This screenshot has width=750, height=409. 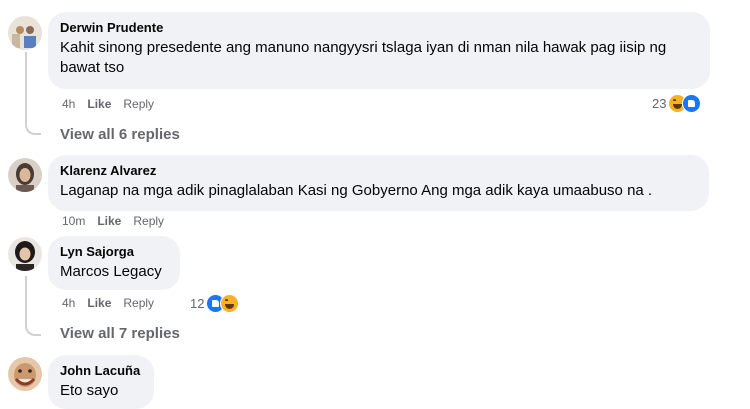 I want to click on comment-bubble: John Lacuña Eto sayo, so click(x=101, y=382).